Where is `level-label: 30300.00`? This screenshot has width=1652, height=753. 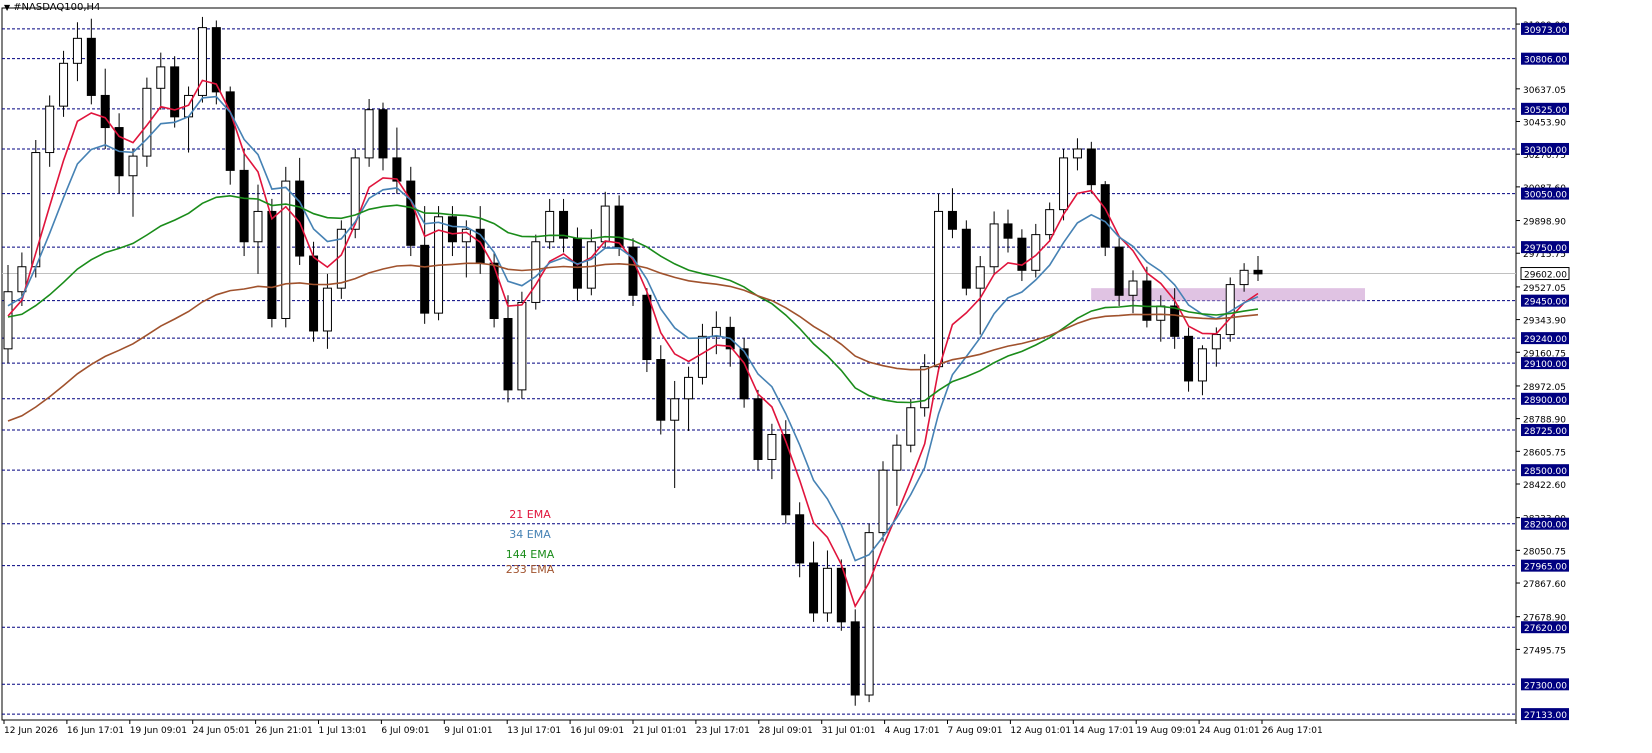
level-label: 30300.00 is located at coordinates (1545, 151).